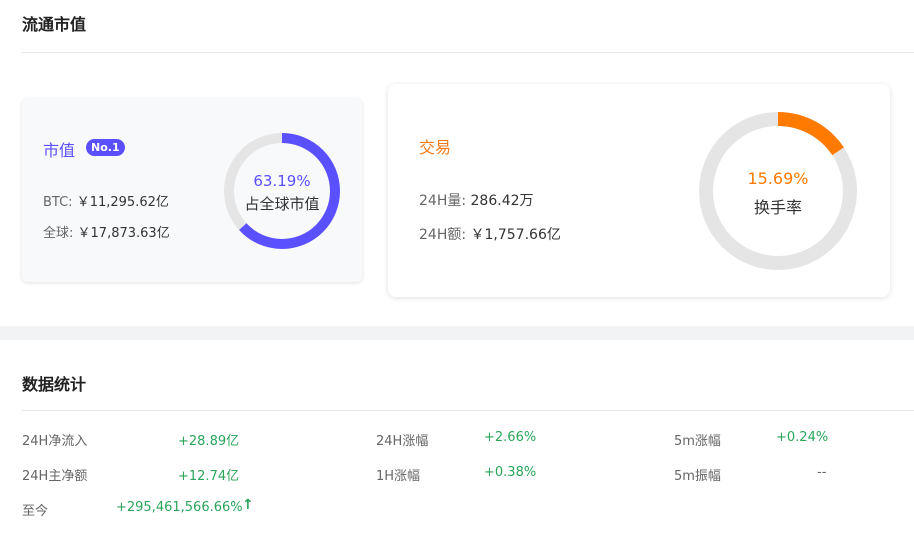 The height and width of the screenshot is (541, 914). What do you see at coordinates (778, 191) in the screenshot?
I see `turnover-ring: 15.69% 换手率` at bounding box center [778, 191].